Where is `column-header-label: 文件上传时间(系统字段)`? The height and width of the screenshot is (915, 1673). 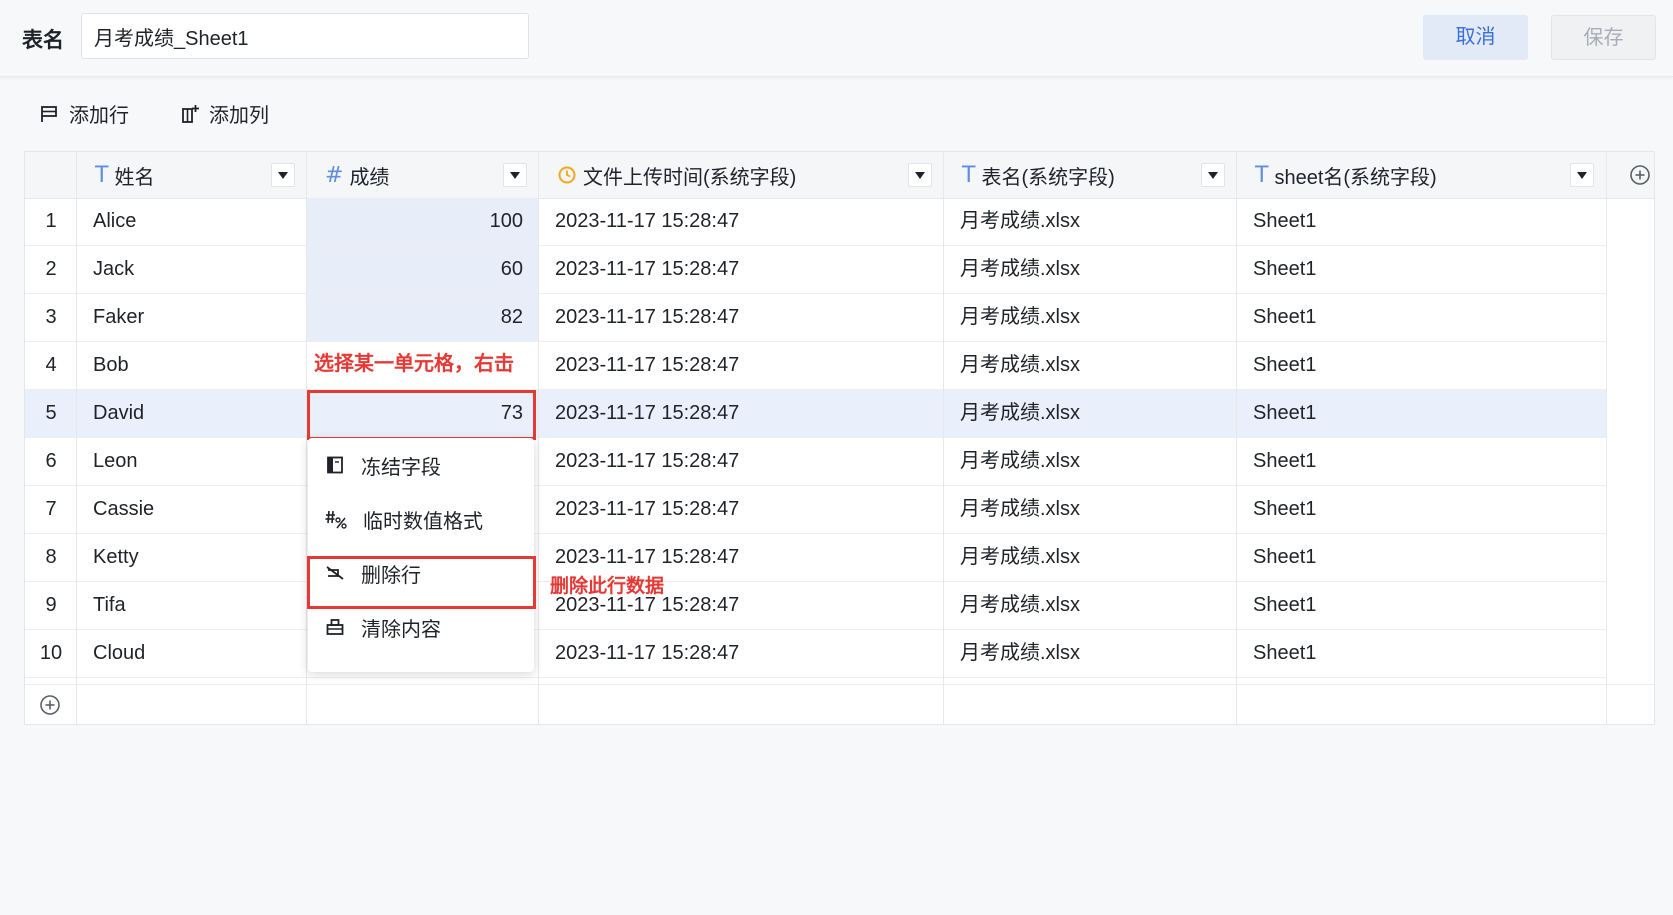
column-header-label: 文件上传时间(系统字段) is located at coordinates (690, 177).